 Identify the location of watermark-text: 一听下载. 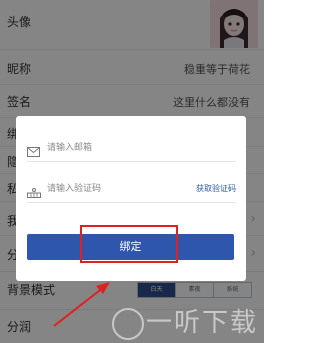
(202, 323).